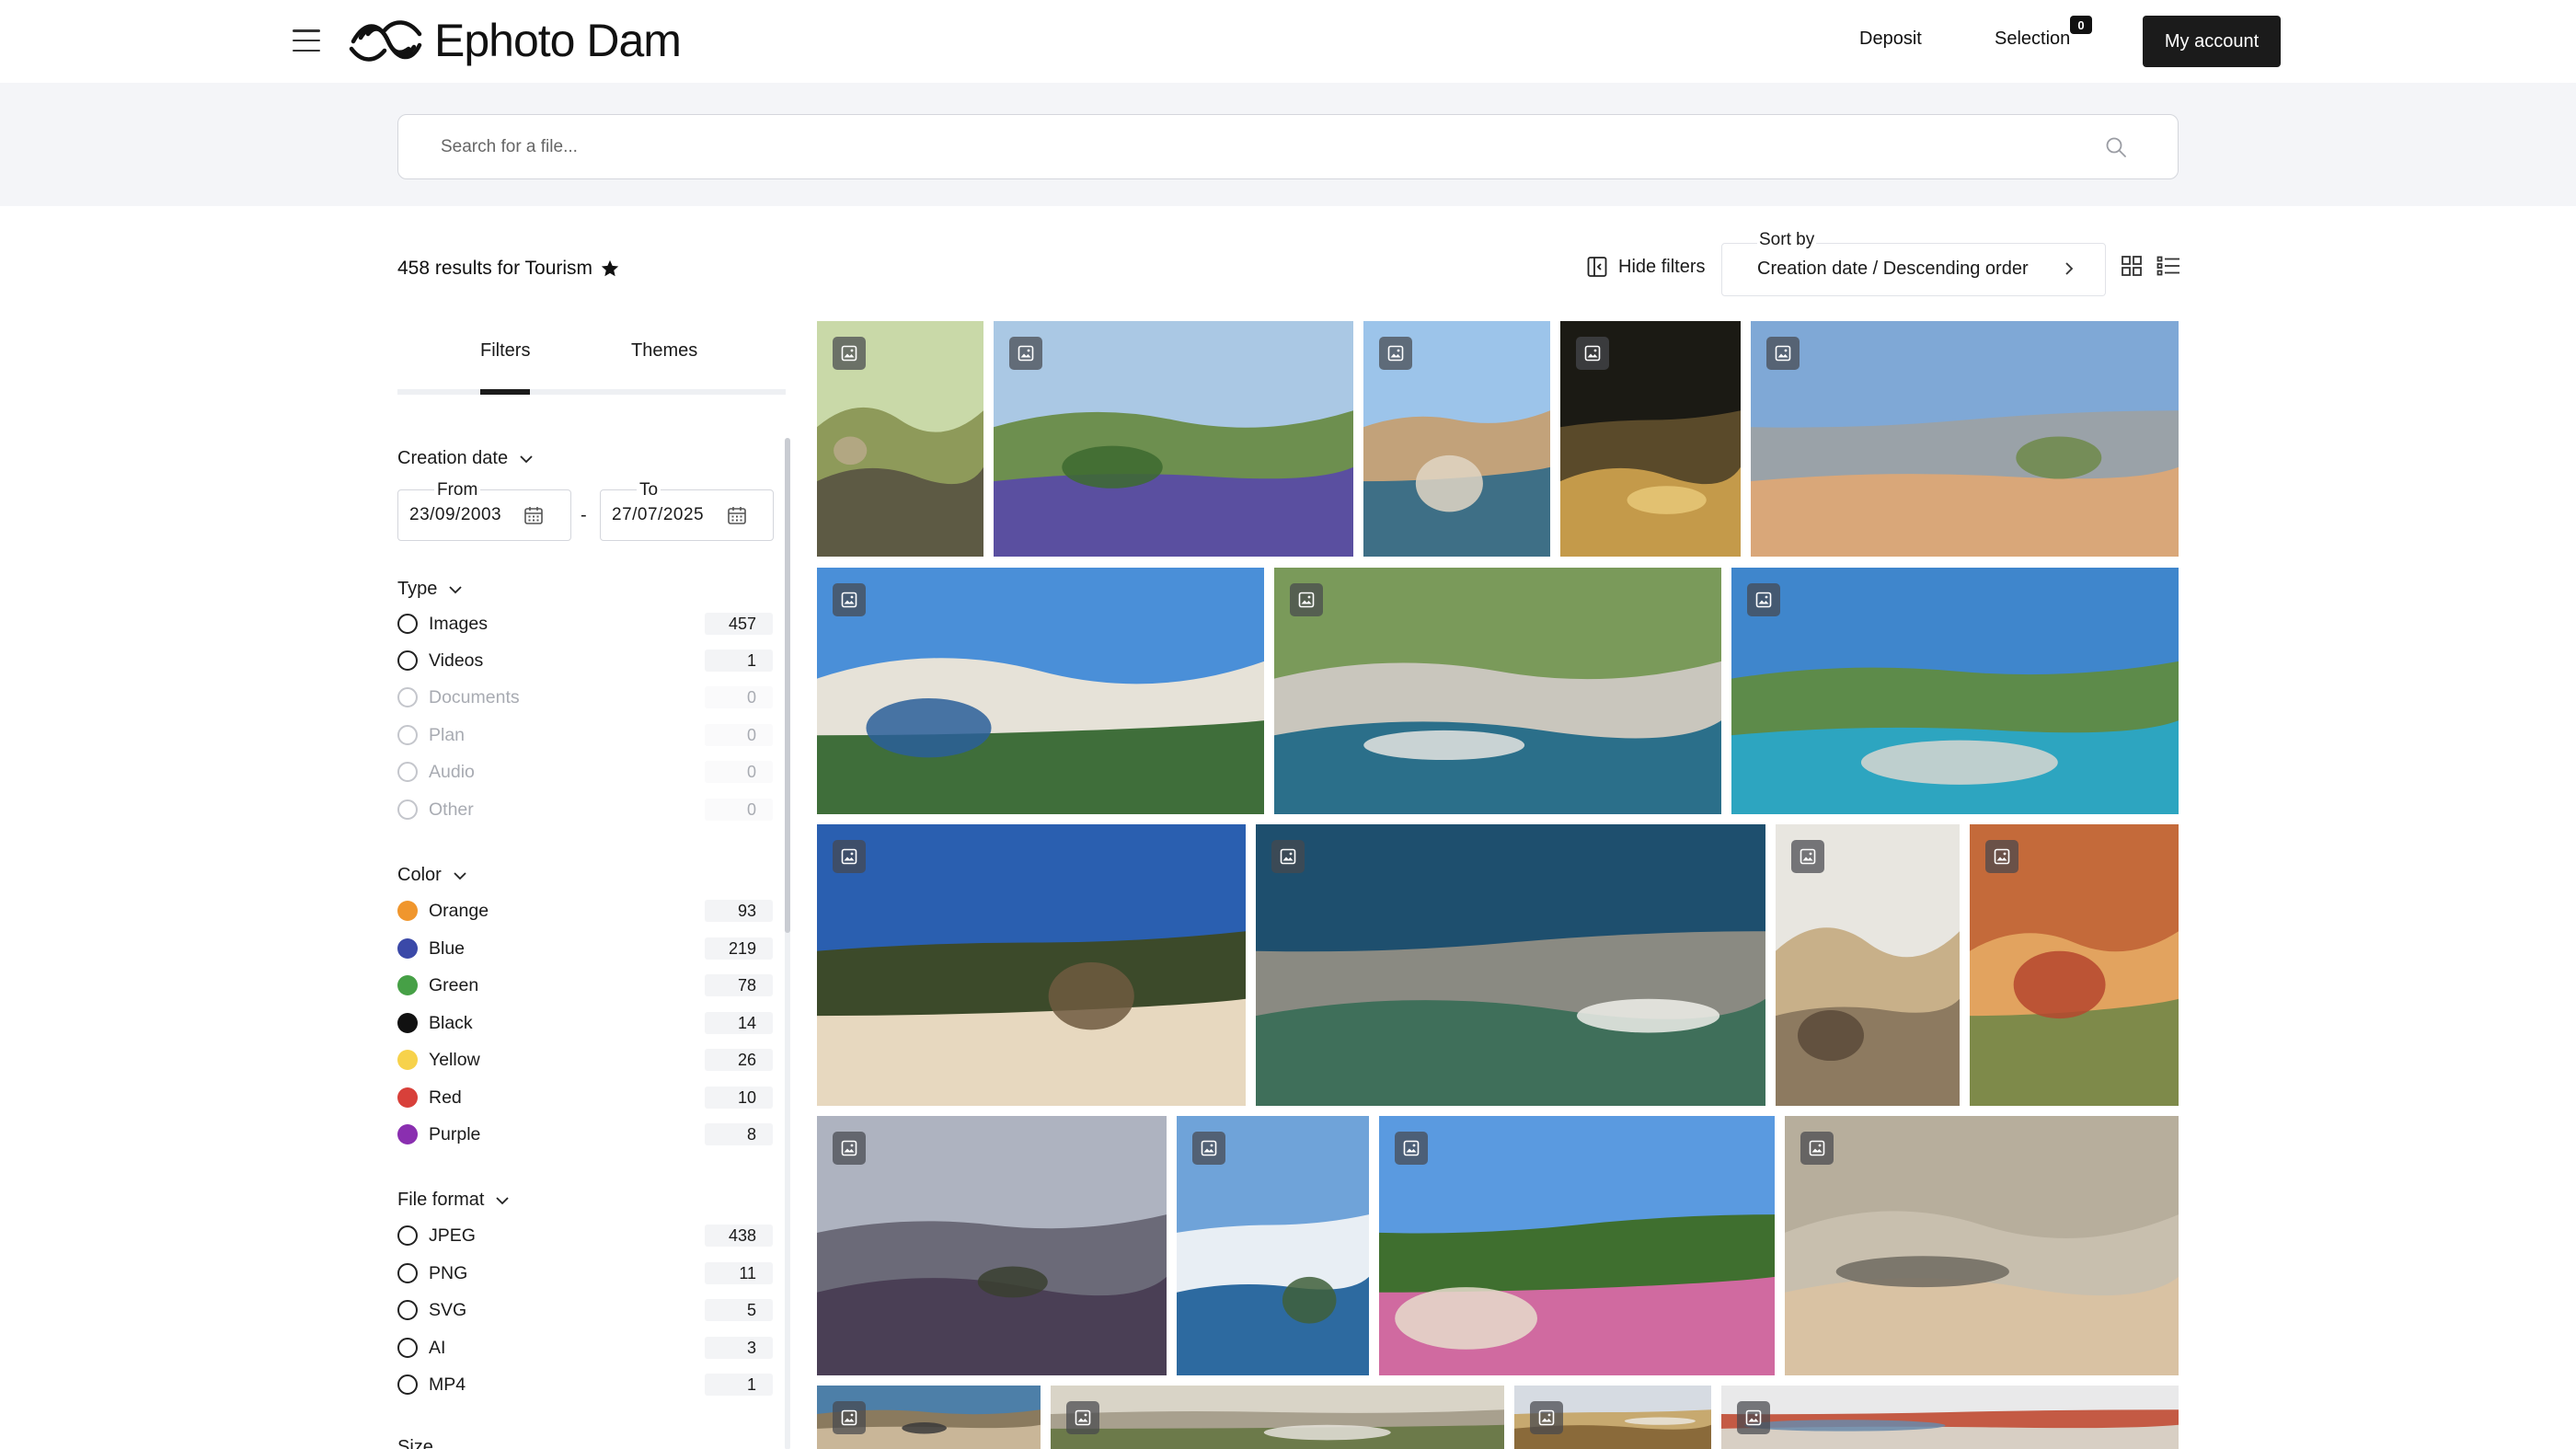 This screenshot has height=1449, width=2576. What do you see at coordinates (2032, 39) in the screenshot?
I see `nav-selection: Selection` at bounding box center [2032, 39].